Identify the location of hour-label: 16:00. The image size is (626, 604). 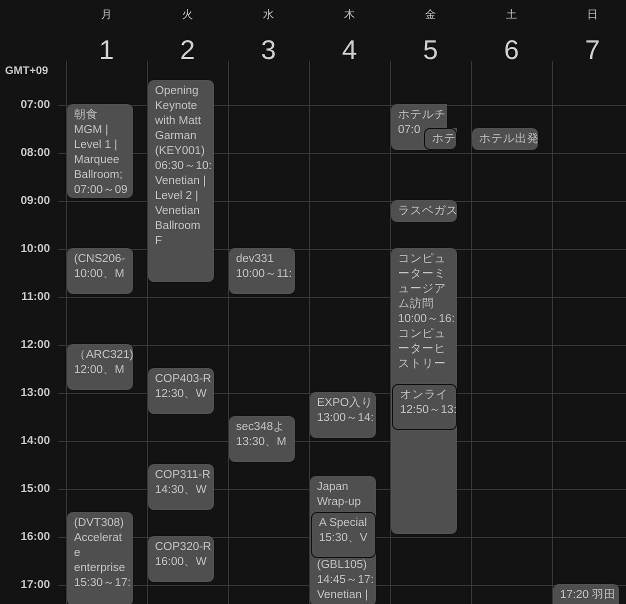
(35, 537).